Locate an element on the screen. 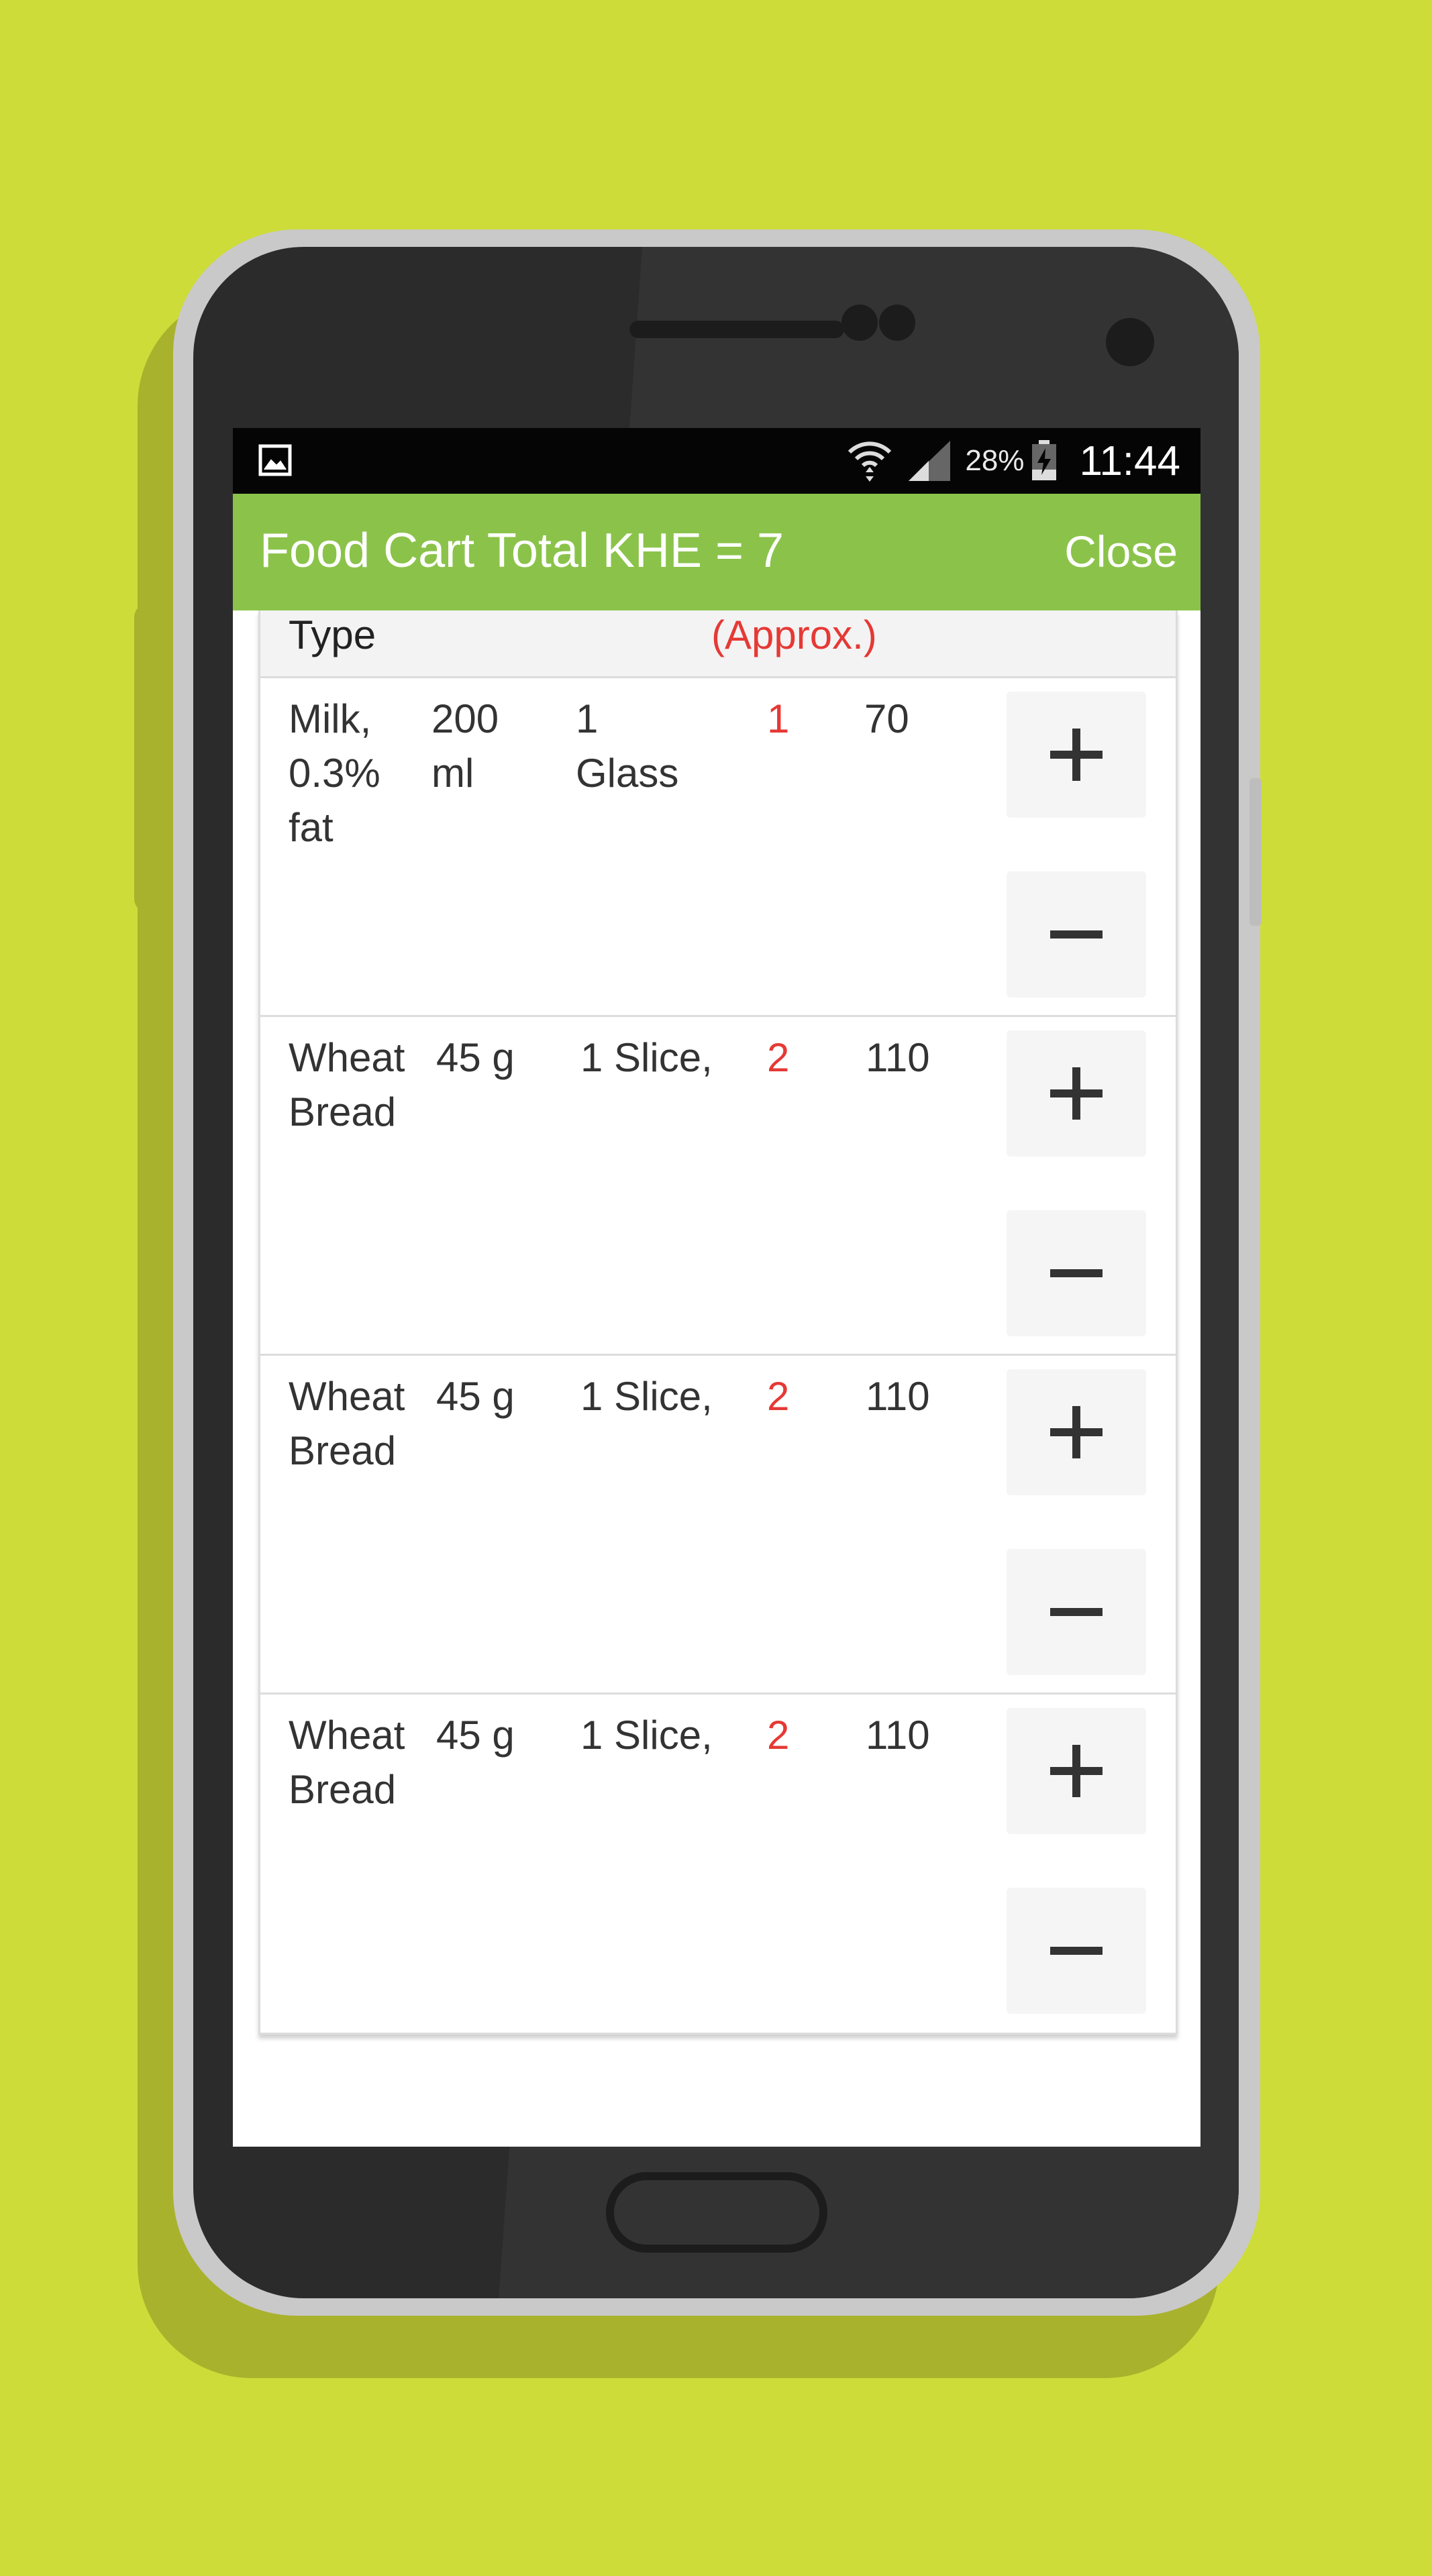 The height and width of the screenshot is (2576, 1432). column-header-approx: (Approx.) is located at coordinates (794, 634).